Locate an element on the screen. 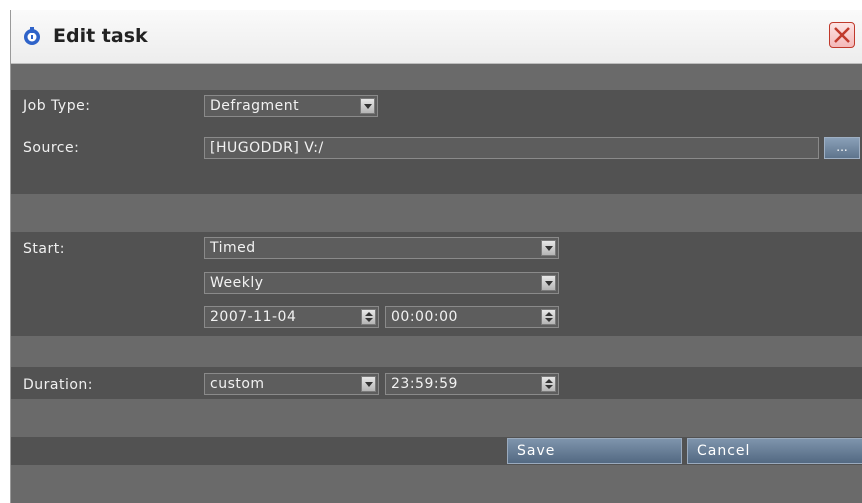  close-button is located at coordinates (842, 35).